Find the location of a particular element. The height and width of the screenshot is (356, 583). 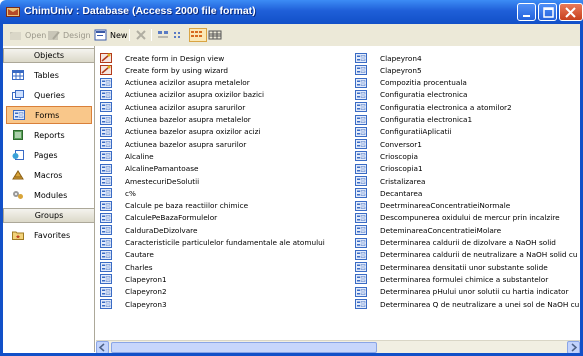

list-item: DeetrminareaConcentratieiNormale is located at coordinates (432, 206).